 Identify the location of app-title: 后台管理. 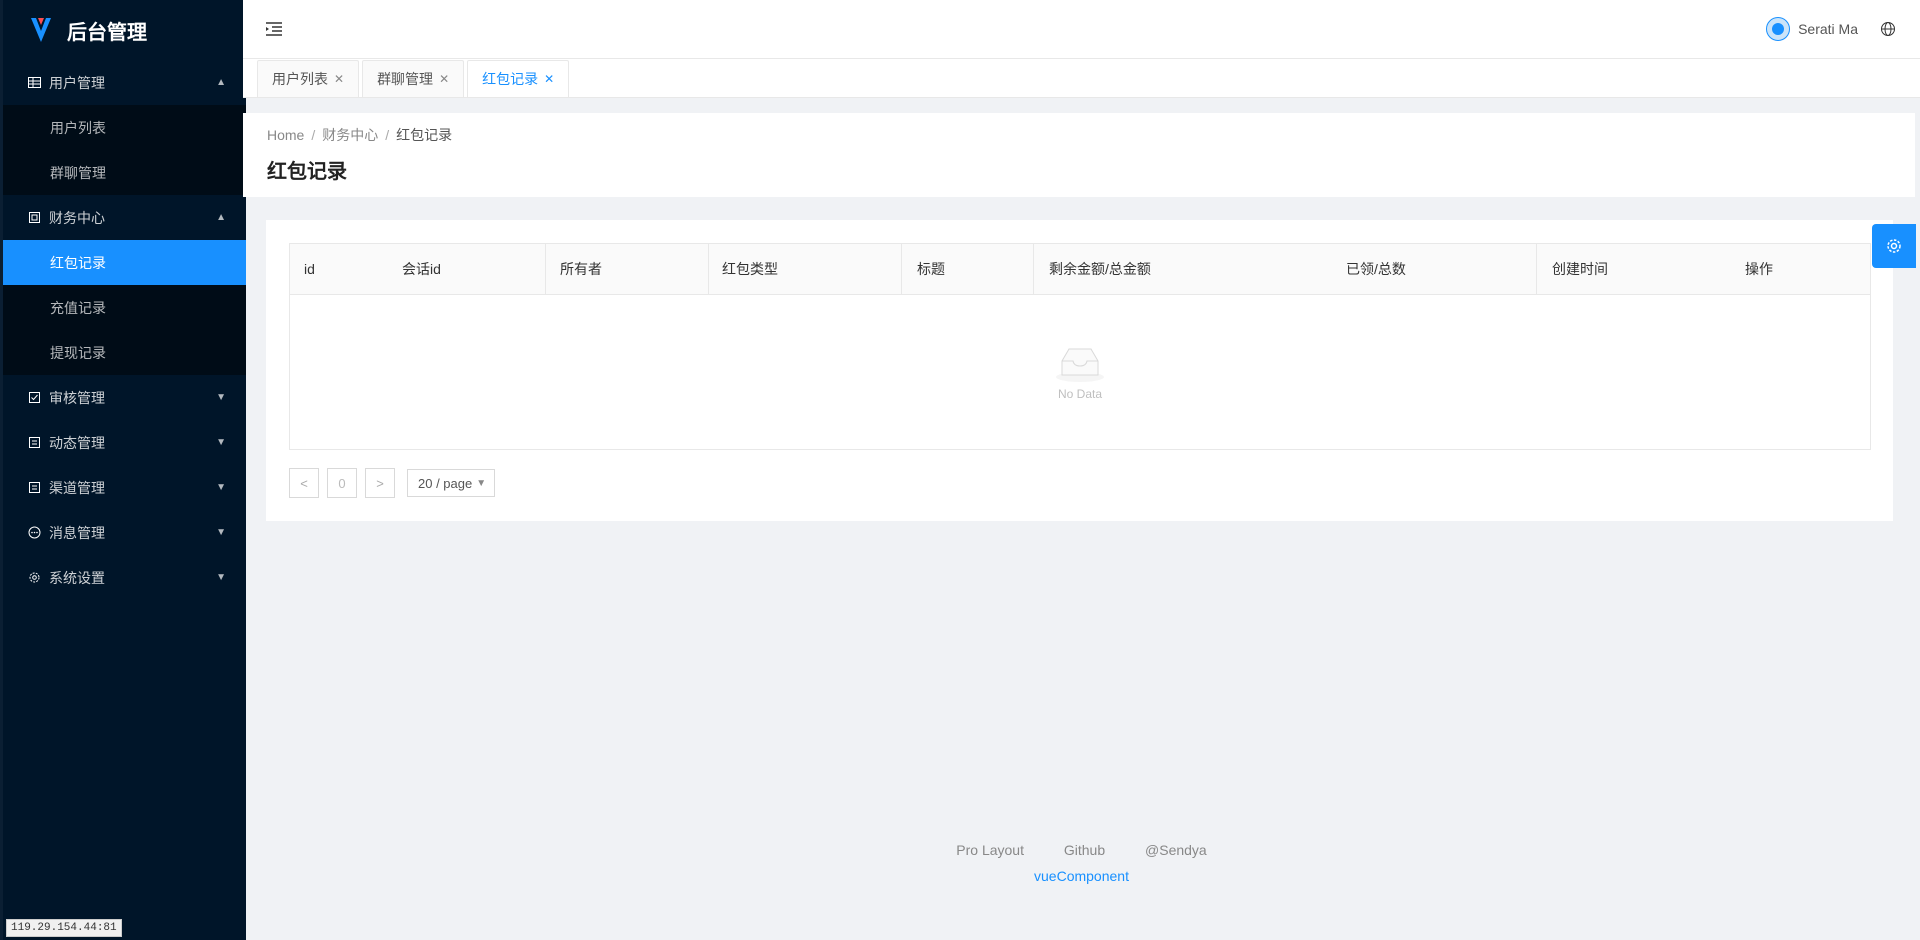
(107, 32).